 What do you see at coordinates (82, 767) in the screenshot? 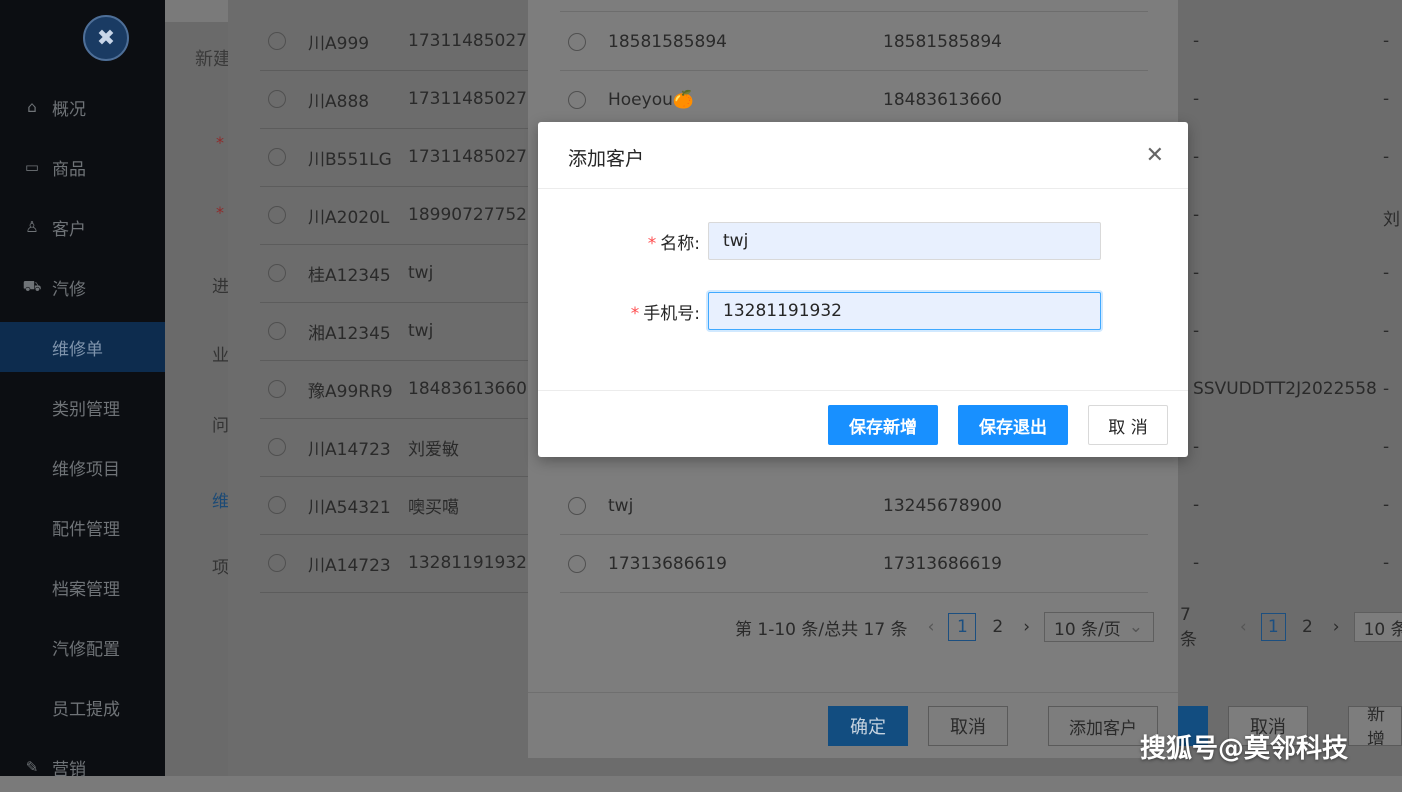
I see `sidebar-item-marketing: ✎ 营销` at bounding box center [82, 767].